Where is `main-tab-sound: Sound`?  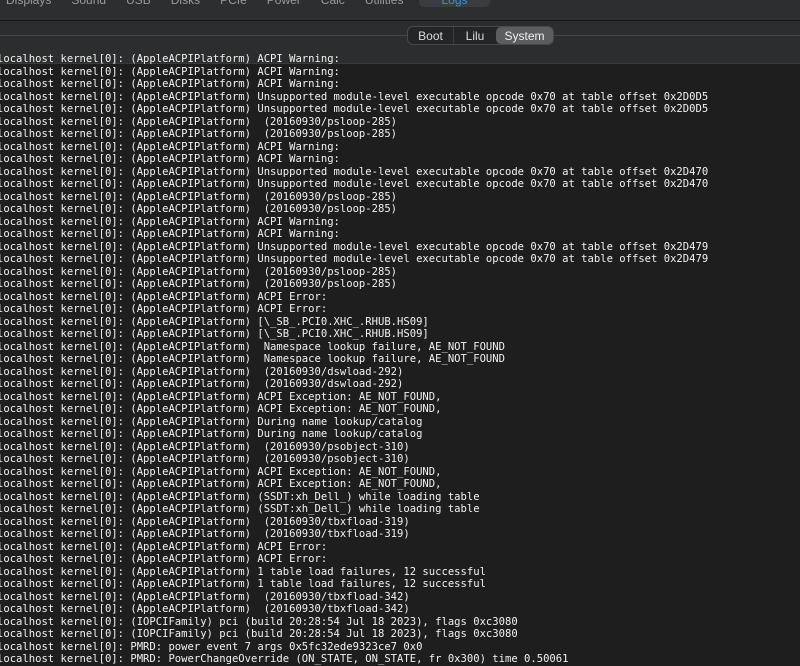
main-tab-sound: Sound is located at coordinates (94, 3).